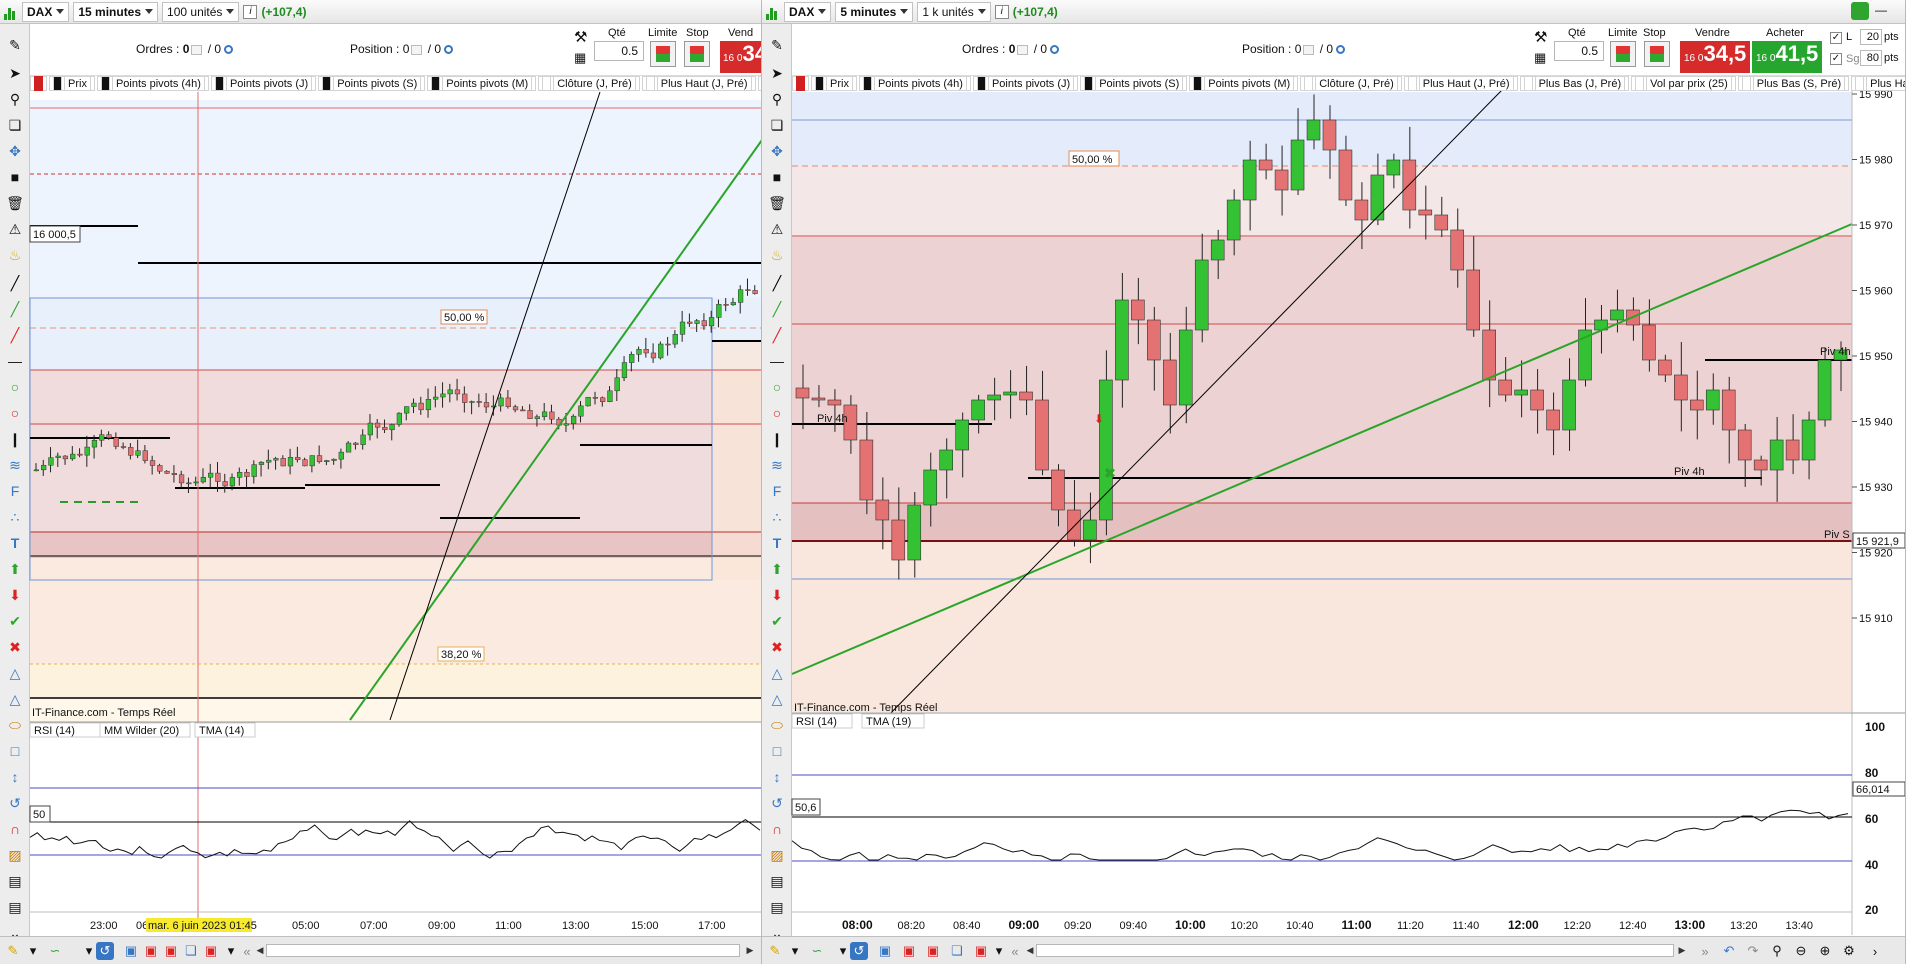 The height and width of the screenshot is (964, 1906). Describe the element at coordinates (1878, 83) in the screenshot. I see `indicator-toggle: Plus Haut (S, P` at that location.